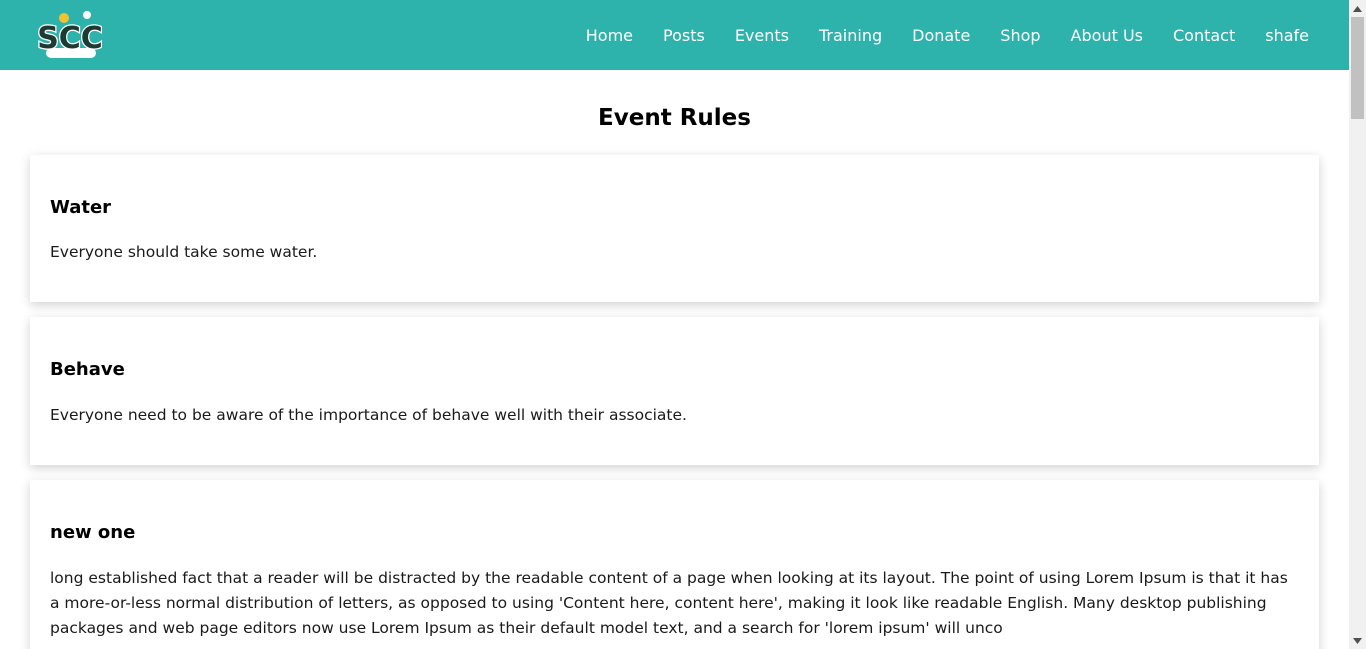 Image resolution: width=1366 pixels, height=649 pixels. What do you see at coordinates (1357, 324) in the screenshot?
I see `vertical-scrollbar` at bounding box center [1357, 324].